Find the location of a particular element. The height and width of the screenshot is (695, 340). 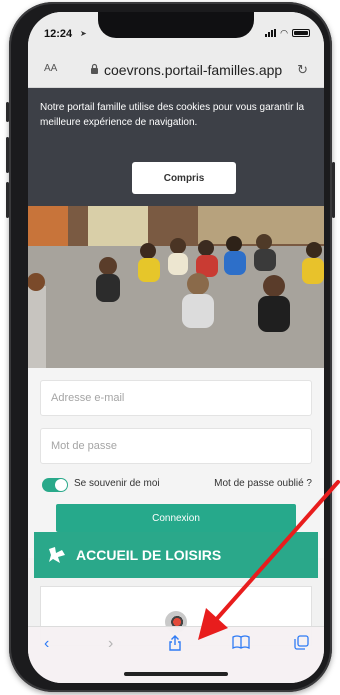

text-size-button: AA is located at coordinates (50, 68).